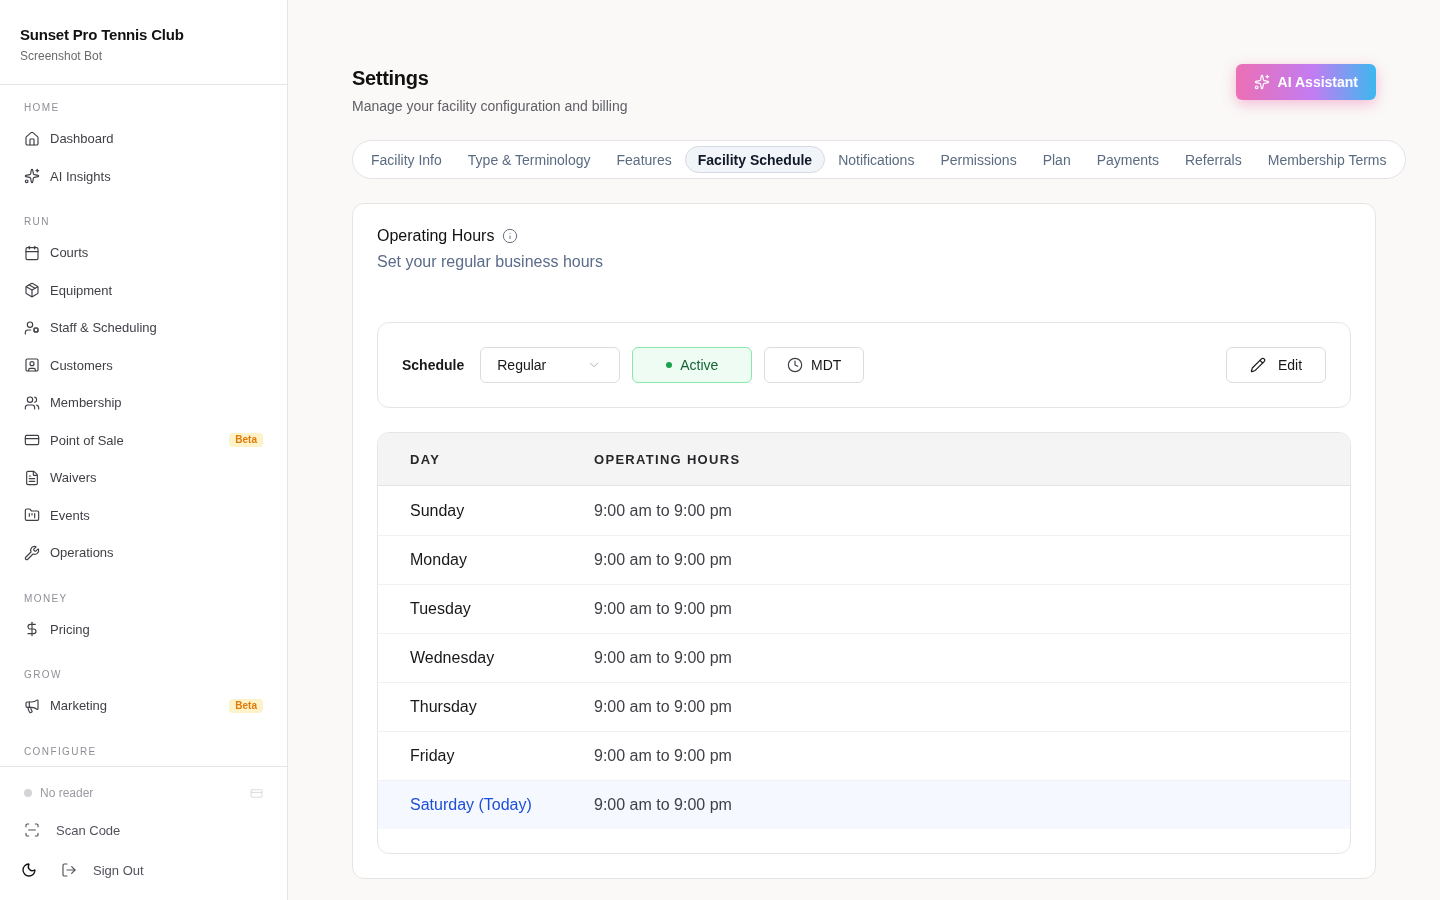 This screenshot has width=1440, height=900. I want to click on sidebar-item: Membership, so click(73, 402).